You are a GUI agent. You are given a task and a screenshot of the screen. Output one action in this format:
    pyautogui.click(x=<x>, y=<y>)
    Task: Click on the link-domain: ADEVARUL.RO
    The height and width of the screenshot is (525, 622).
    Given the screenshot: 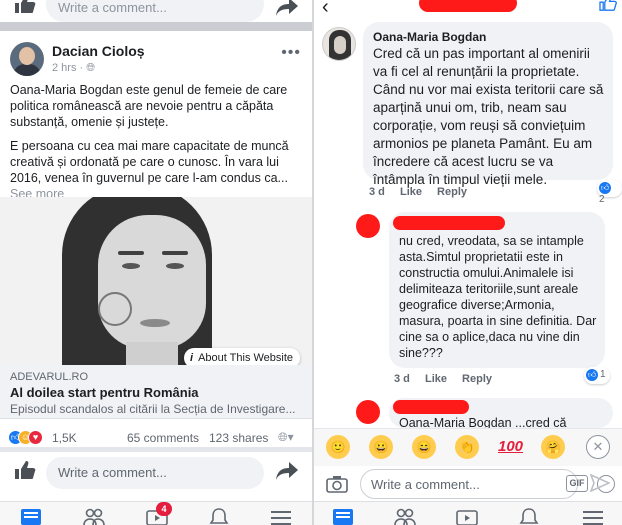 What is the action you would take?
    pyautogui.click(x=49, y=377)
    